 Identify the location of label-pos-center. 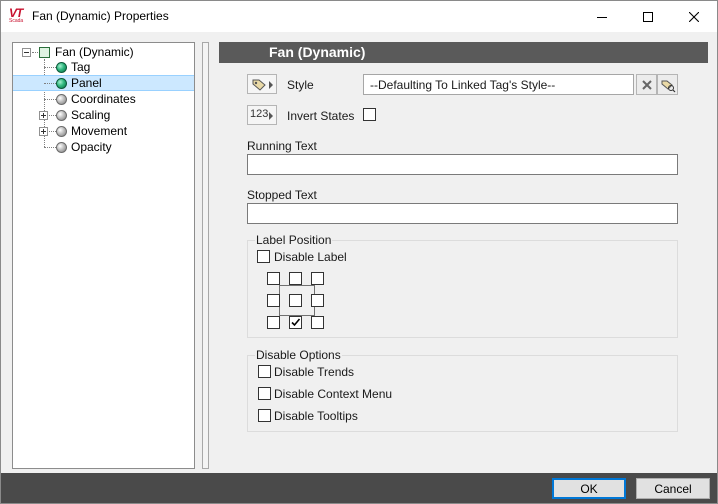
(295, 300).